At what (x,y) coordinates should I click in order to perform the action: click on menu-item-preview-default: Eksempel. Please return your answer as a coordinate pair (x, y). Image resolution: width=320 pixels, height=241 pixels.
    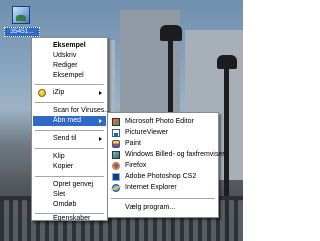
    Looking at the image, I should click on (69, 46).